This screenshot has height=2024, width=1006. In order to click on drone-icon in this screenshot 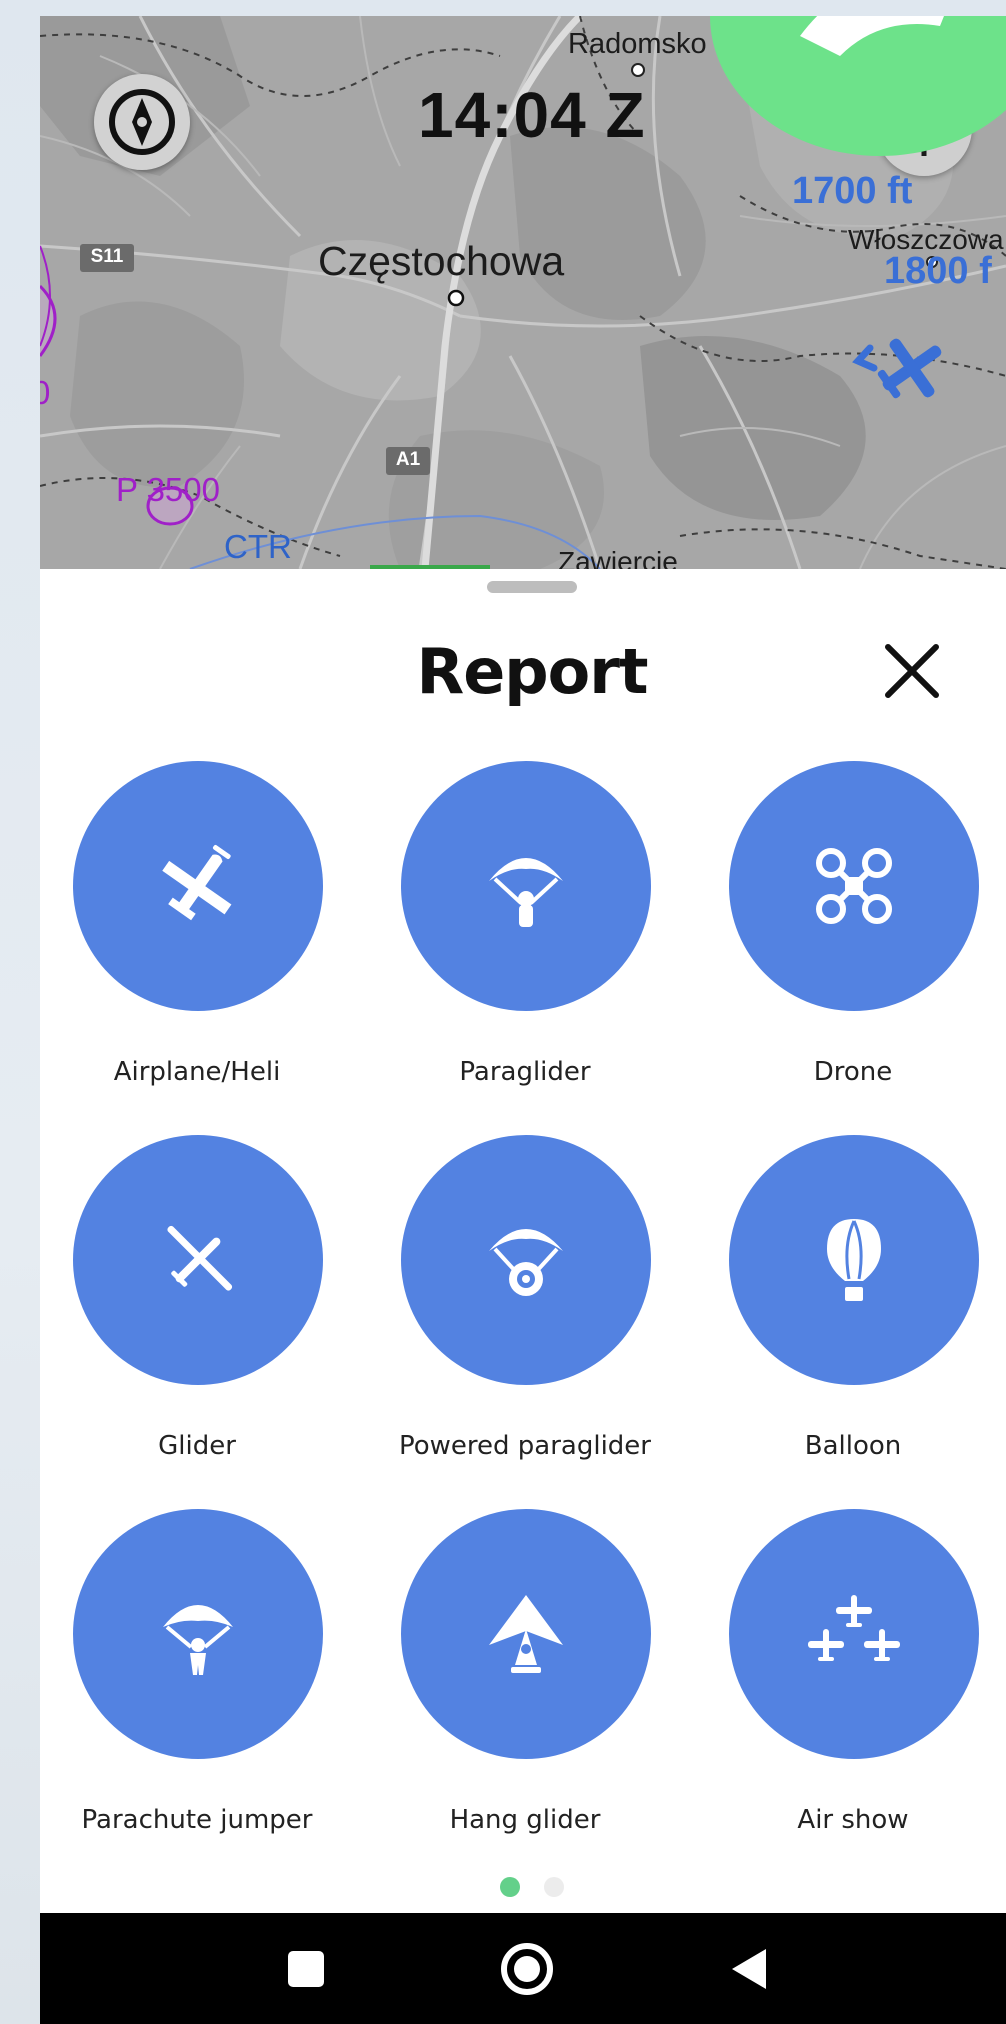, I will do `click(854, 886)`.